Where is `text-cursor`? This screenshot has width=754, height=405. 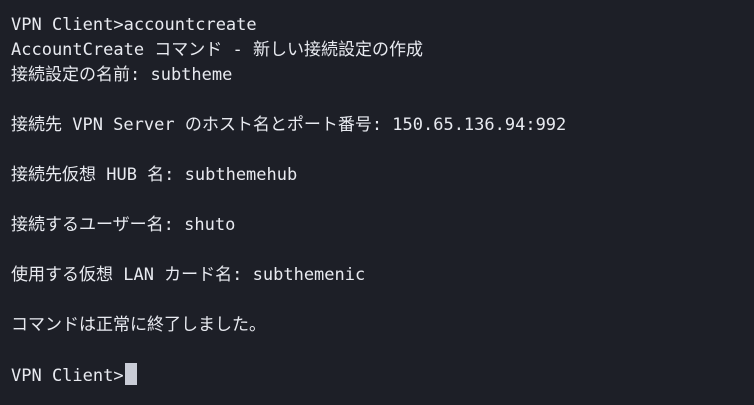 text-cursor is located at coordinates (130, 374).